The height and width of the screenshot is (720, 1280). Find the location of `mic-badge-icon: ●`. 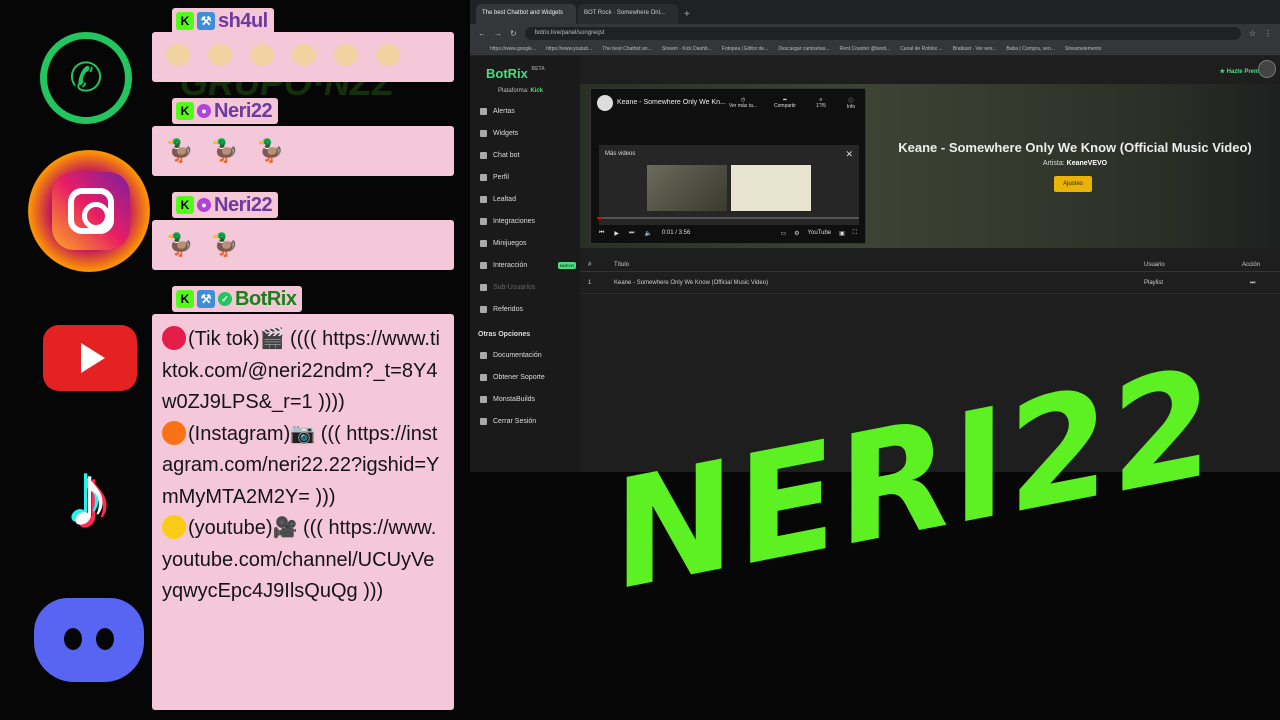

mic-badge-icon: ● is located at coordinates (204, 205).